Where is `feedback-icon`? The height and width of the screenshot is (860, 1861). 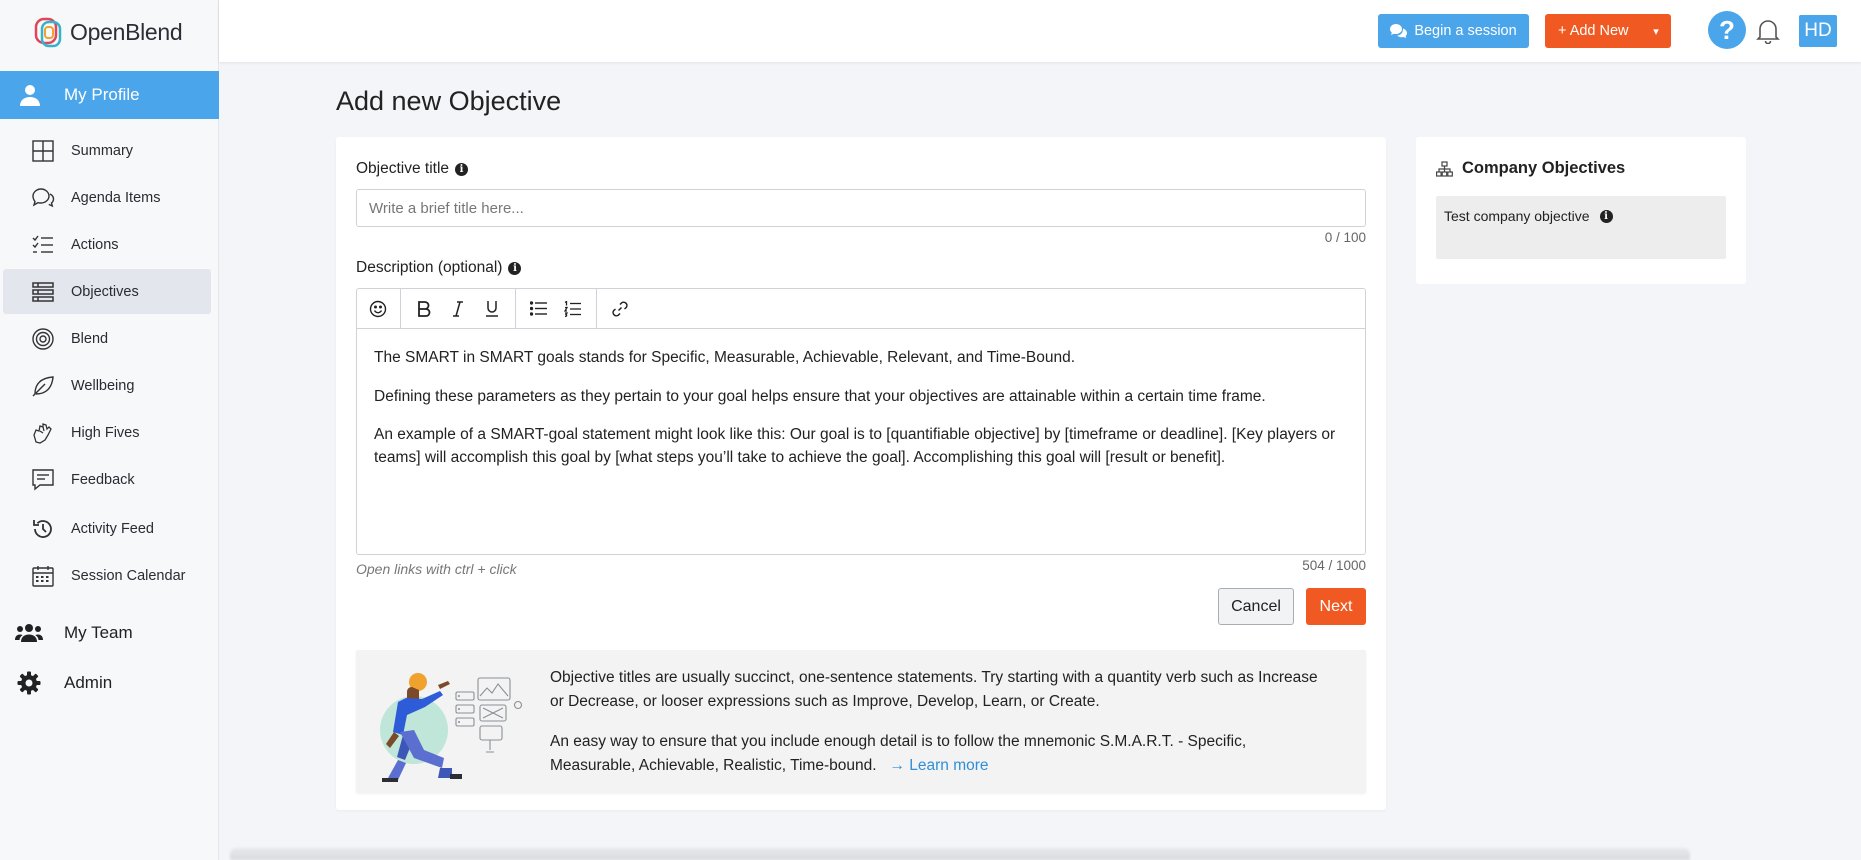 feedback-icon is located at coordinates (43, 480).